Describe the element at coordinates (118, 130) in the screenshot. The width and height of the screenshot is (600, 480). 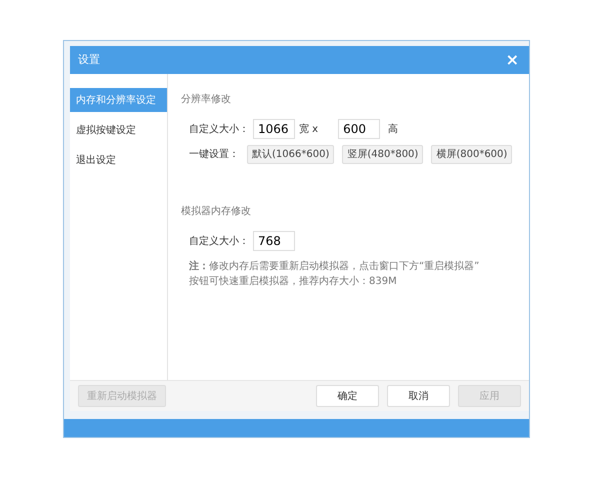
I see `sidebar-item: 虚拟按键设定` at that location.